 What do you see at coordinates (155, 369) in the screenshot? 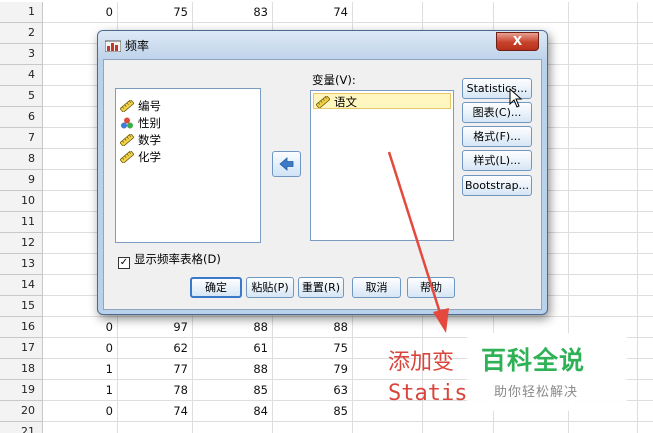
I see `sheet-cell: 77` at bounding box center [155, 369].